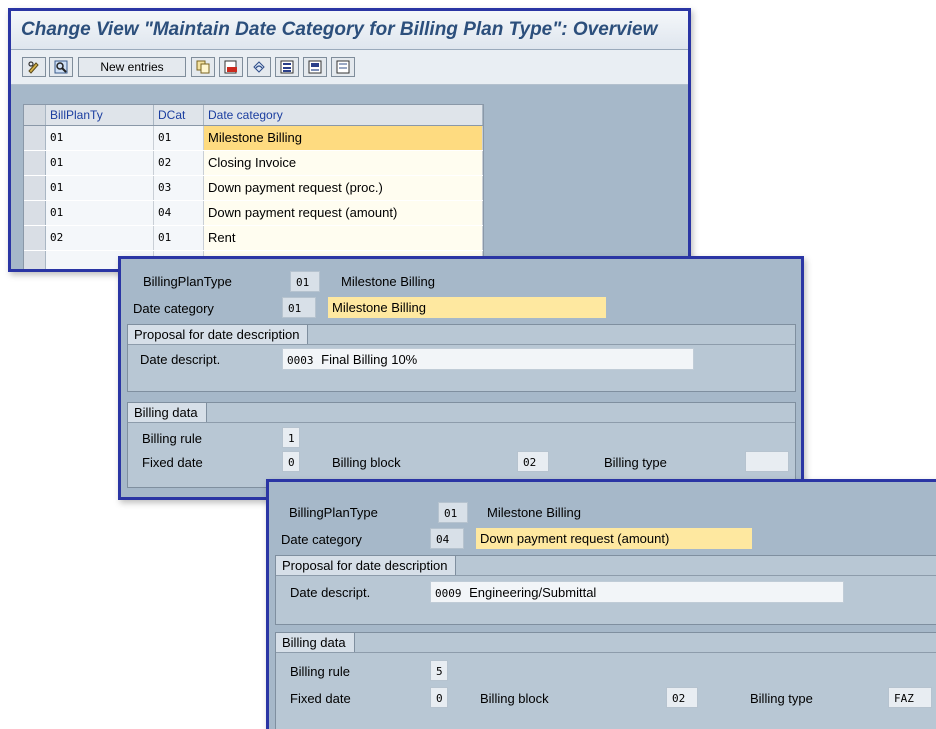  I want to click on billing-type-field, so click(767, 461).